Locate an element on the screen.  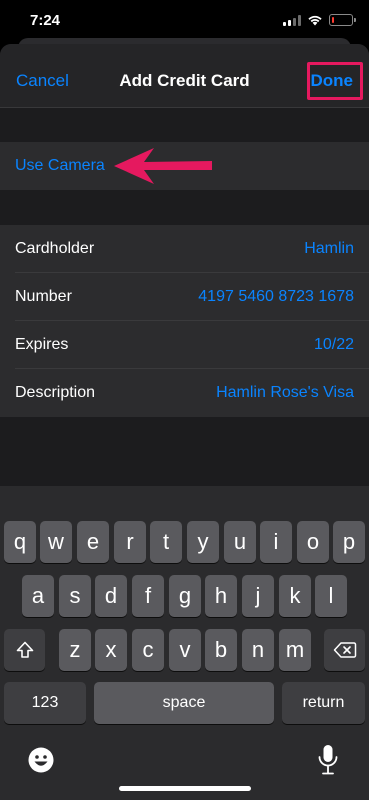
return-key: return is located at coordinates (323, 703).